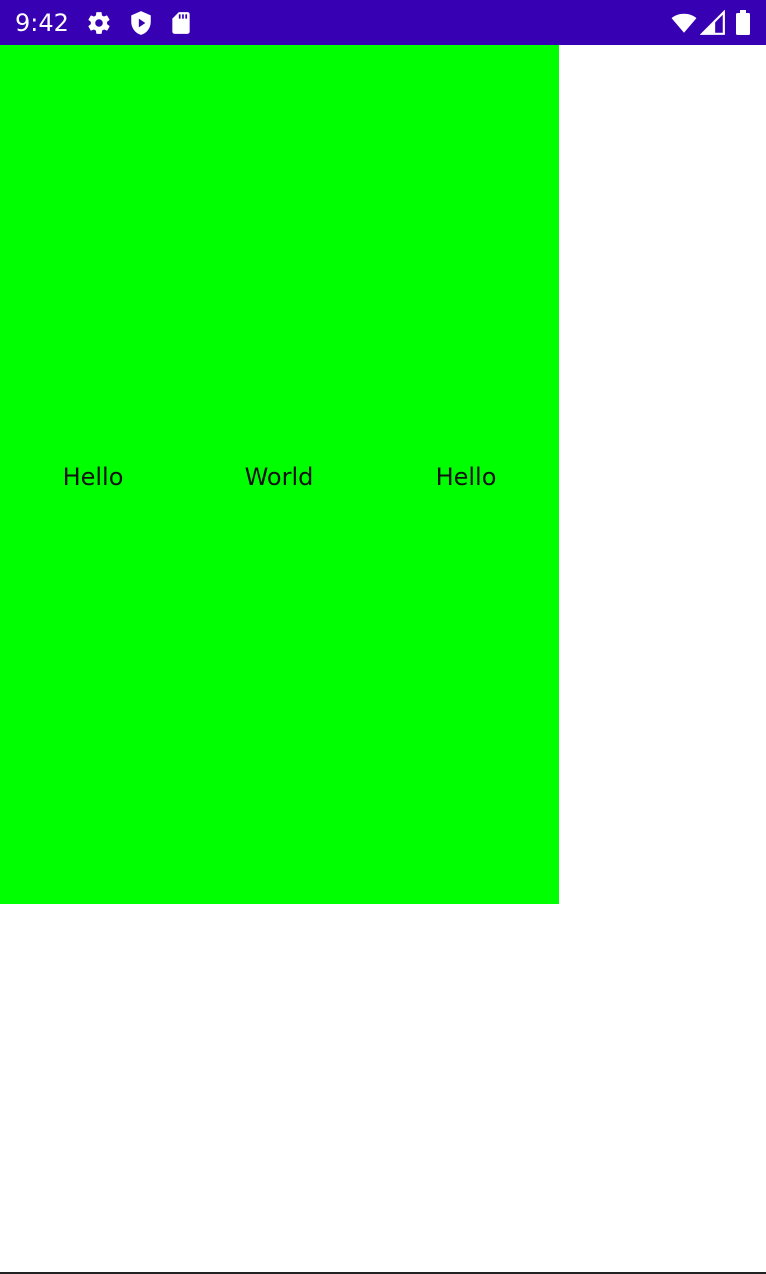 The image size is (766, 1274). Describe the element at coordinates (141, 23) in the screenshot. I see `play-protect-icon` at that location.